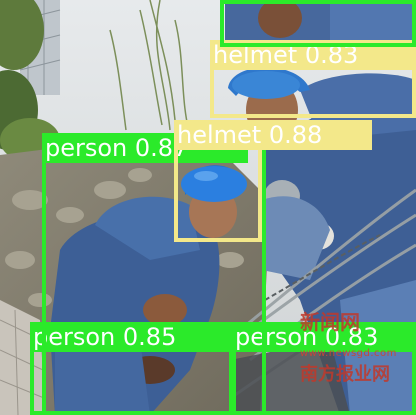  Describe the element at coordinates (273, 135) in the screenshot. I see `helmet-detection-label: helmet 0.88` at that location.